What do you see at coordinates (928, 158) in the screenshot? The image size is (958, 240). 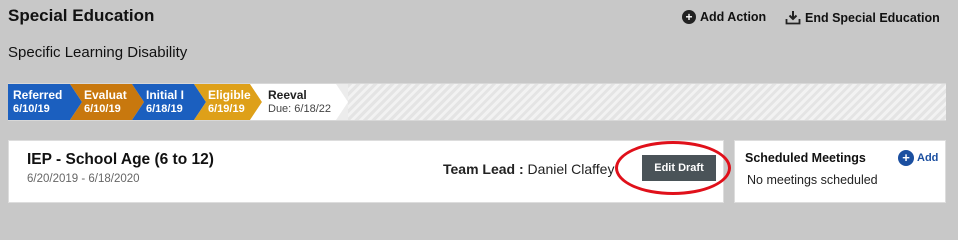 I see `add-meeting-label: Add` at bounding box center [928, 158].